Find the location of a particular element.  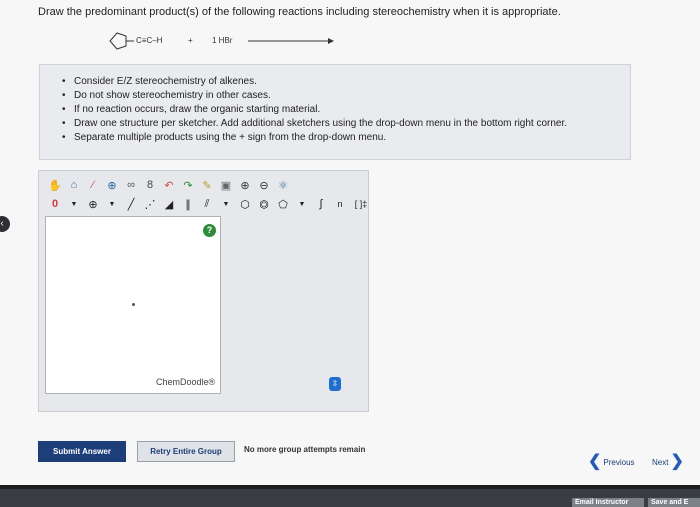

canvas-dot is located at coordinates (133, 304).